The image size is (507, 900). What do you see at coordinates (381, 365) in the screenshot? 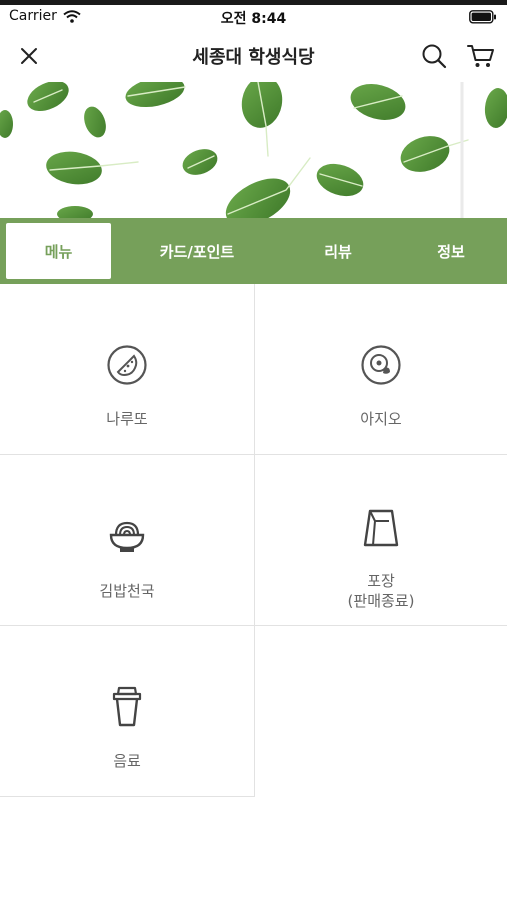
I see `meal-plate-icon` at bounding box center [381, 365].